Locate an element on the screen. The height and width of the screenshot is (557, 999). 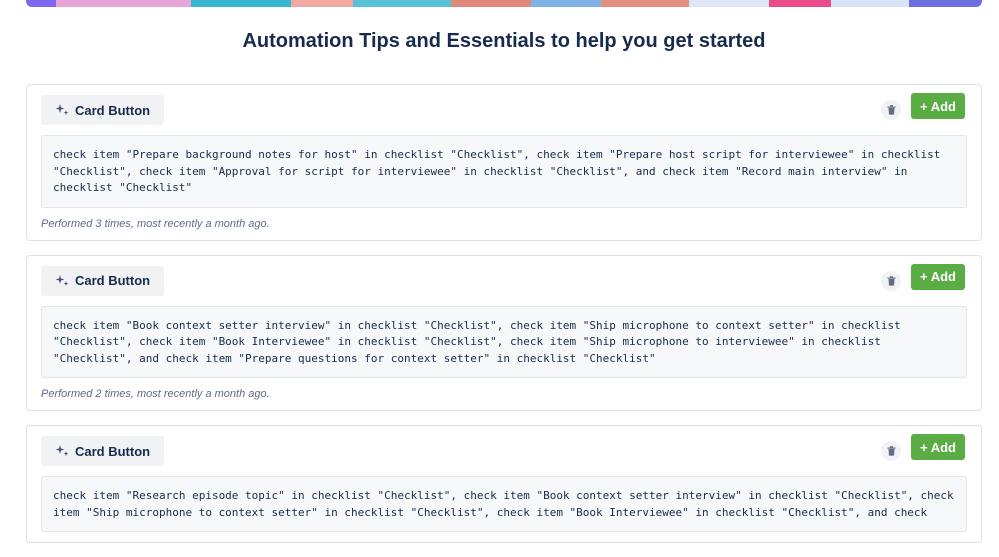
header-banner is located at coordinates (504, 3).